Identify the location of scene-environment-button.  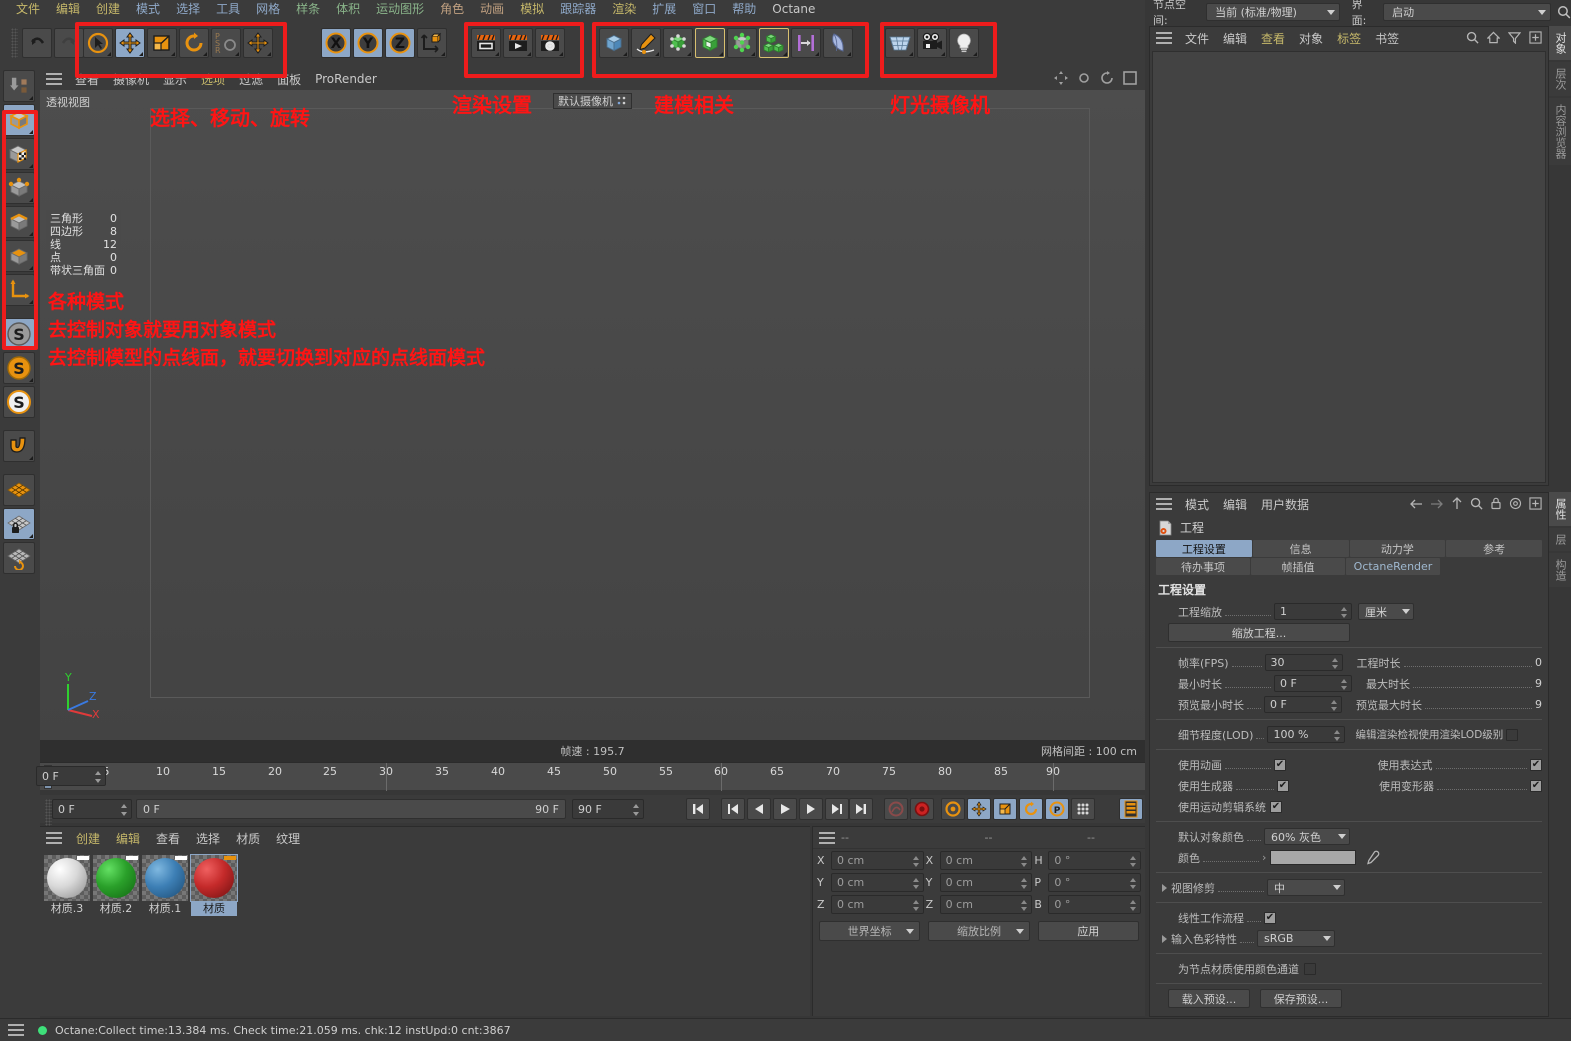
(742, 43).